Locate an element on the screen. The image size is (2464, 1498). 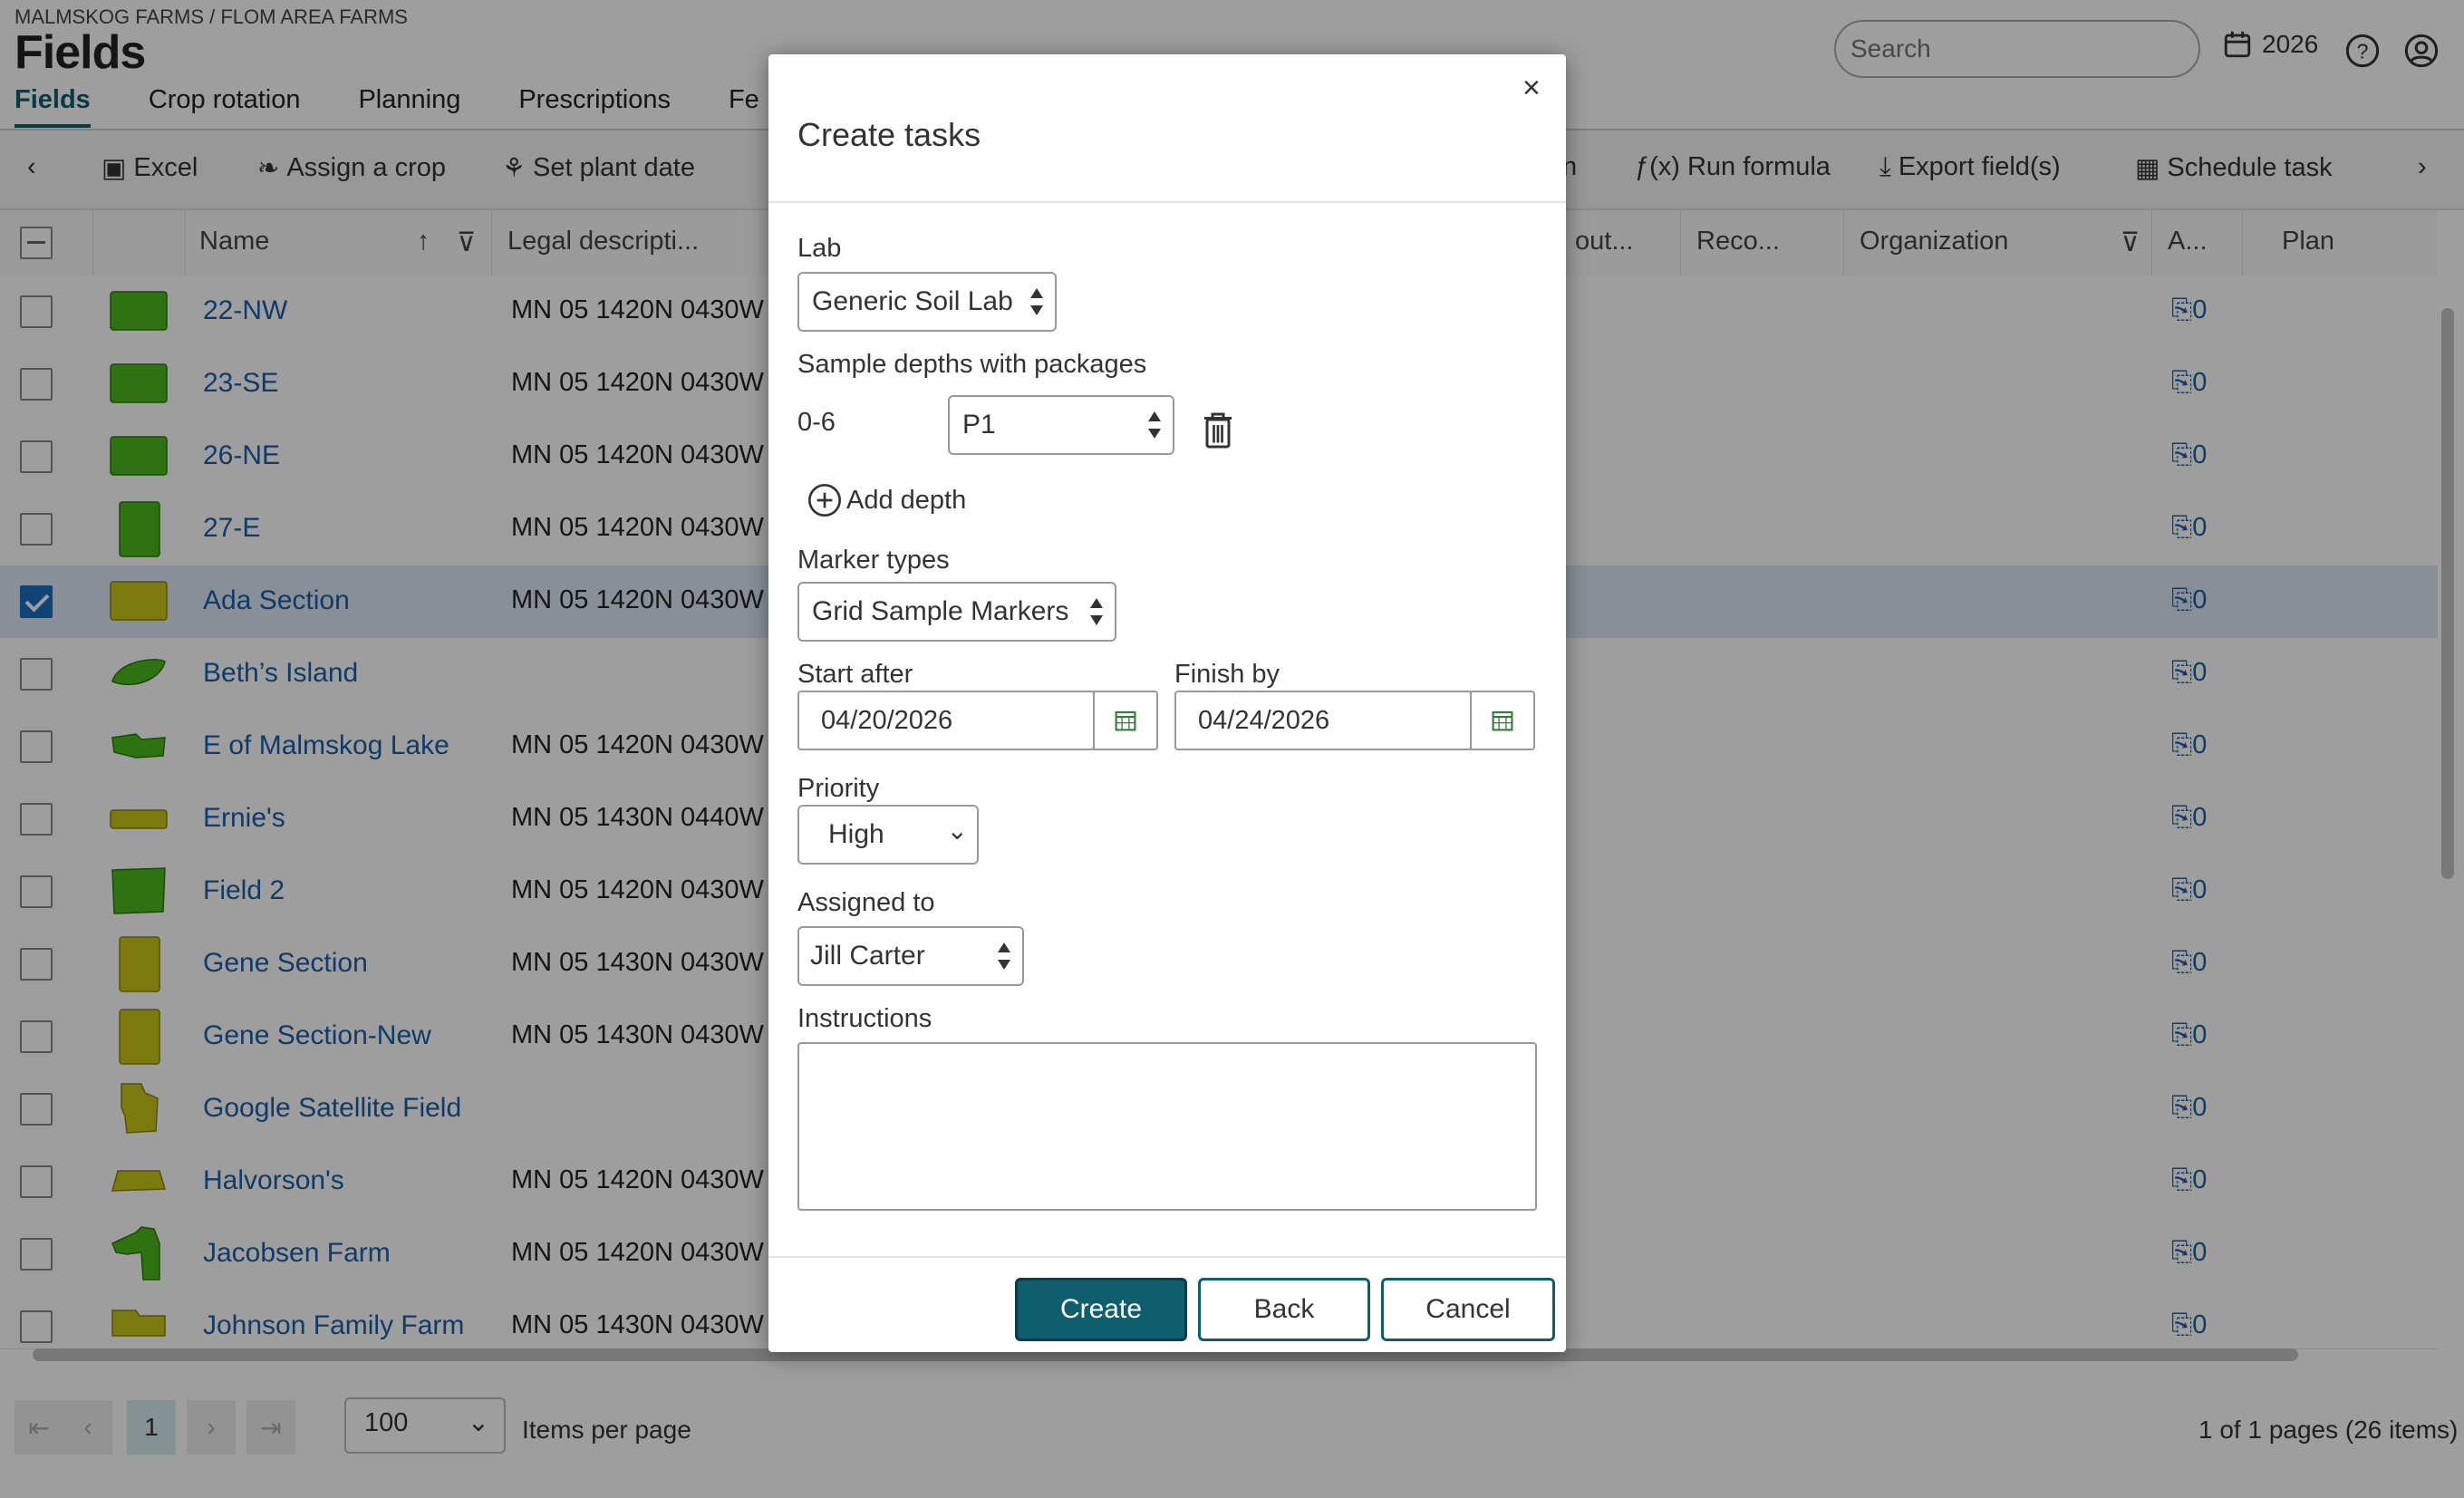
depth-value: 0-6 is located at coordinates (816, 422).